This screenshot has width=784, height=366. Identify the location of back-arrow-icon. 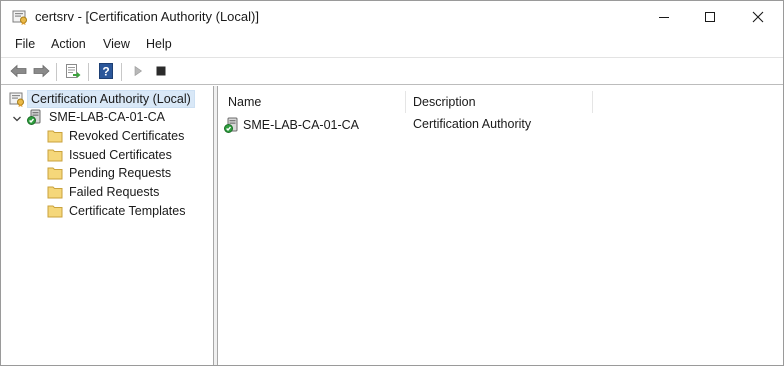
(19, 72).